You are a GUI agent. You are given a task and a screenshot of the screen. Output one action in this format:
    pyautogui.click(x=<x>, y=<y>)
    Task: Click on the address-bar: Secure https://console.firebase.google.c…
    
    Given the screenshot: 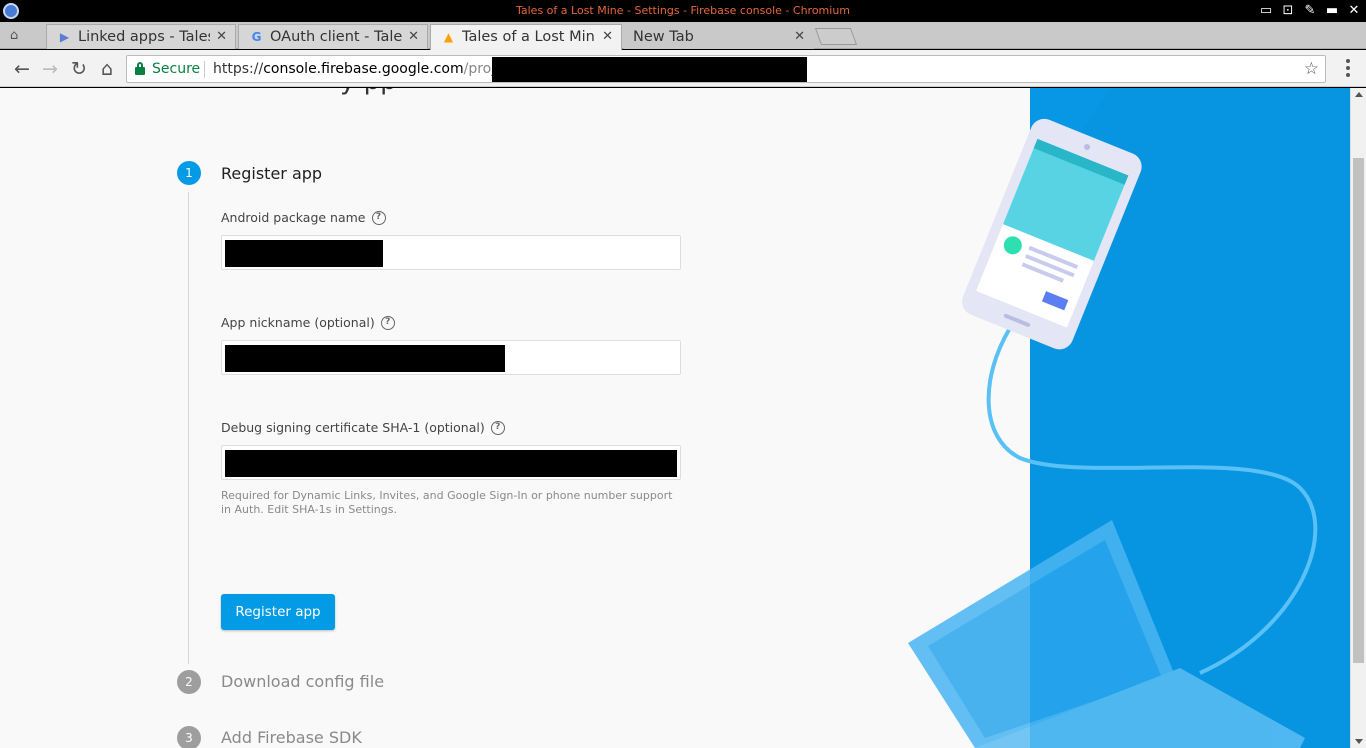 What is the action you would take?
    pyautogui.click(x=726, y=69)
    